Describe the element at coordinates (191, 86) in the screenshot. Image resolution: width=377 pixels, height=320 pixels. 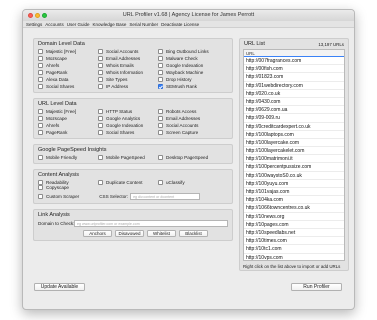
I see `checkbox-option: SEMrush Rank` at that location.